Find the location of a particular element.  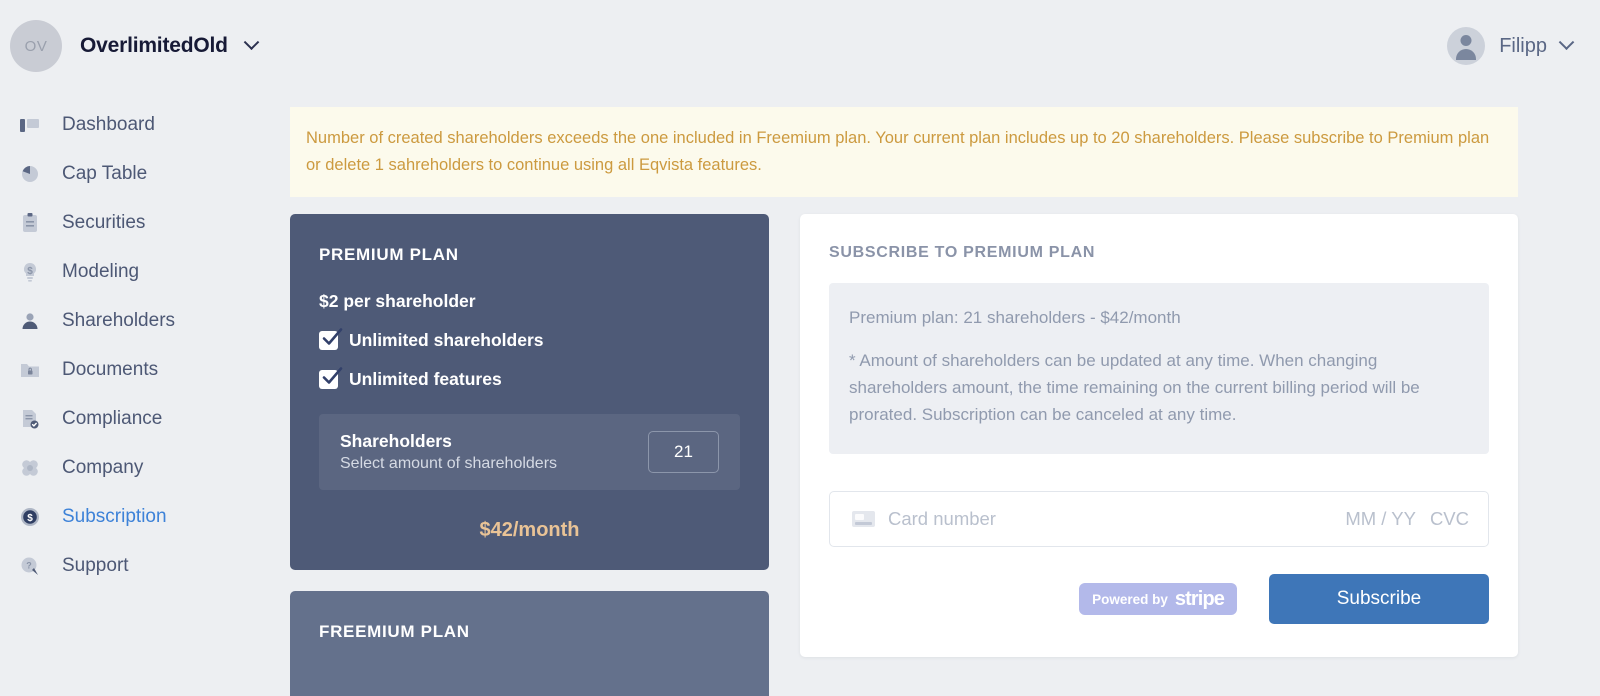

dollar-coin-icon: $ is located at coordinates (30, 517).